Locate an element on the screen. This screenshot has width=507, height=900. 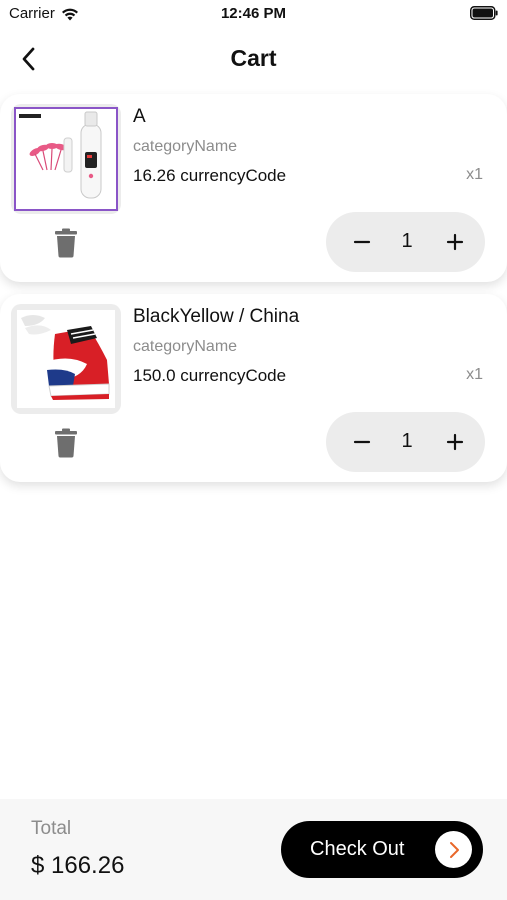
total-label: Total is located at coordinates (51, 828).